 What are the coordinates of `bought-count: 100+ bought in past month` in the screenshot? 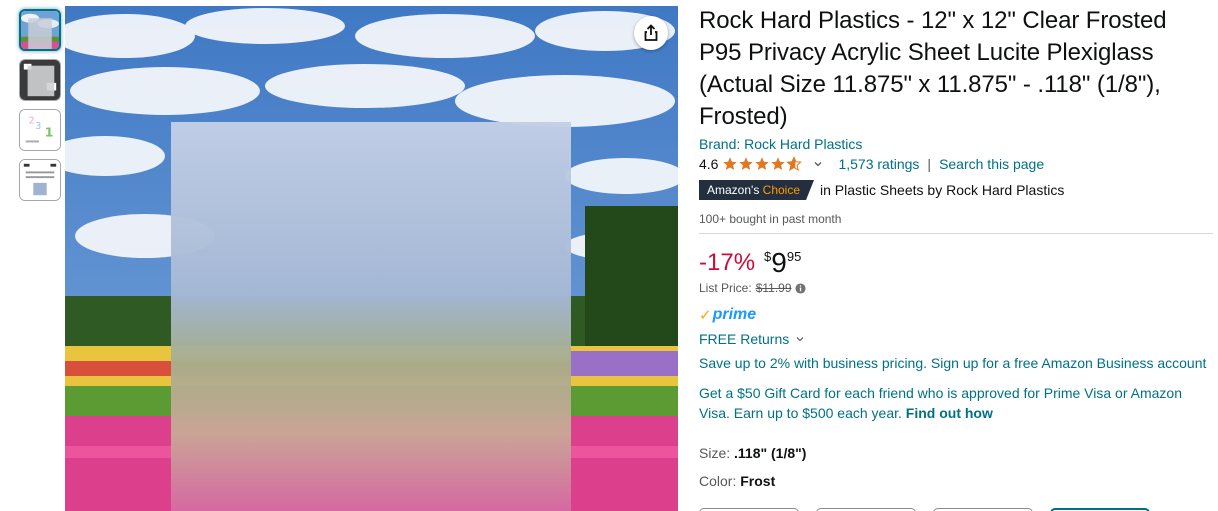 It's located at (770, 219).